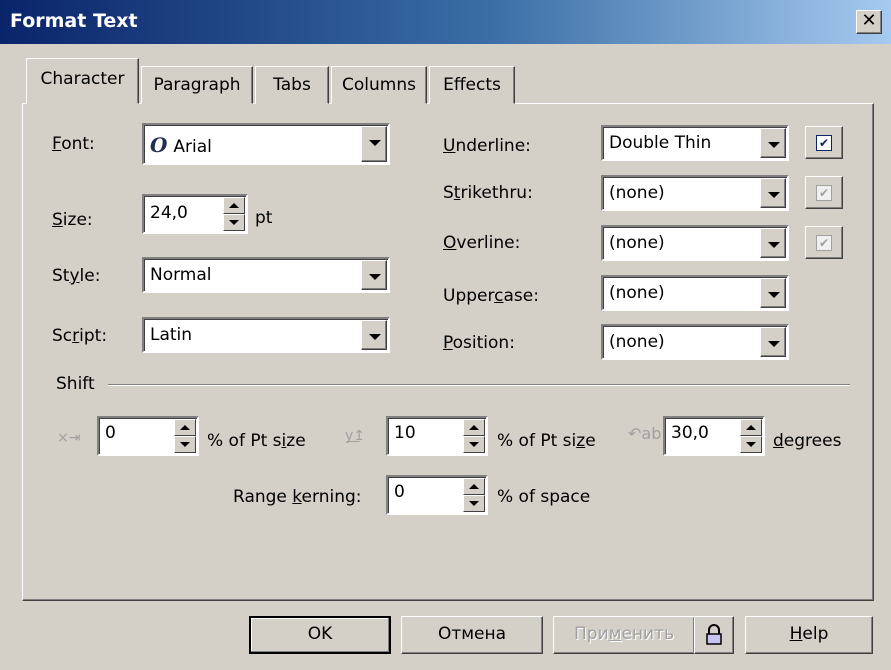  I want to click on rotation-value: 30,0, so click(690, 433).